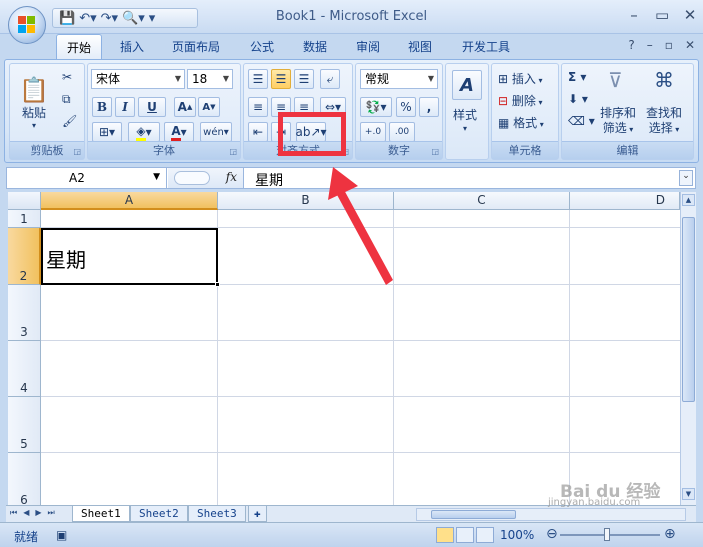  I want to click on annotation-arrow, so click(360, 226).